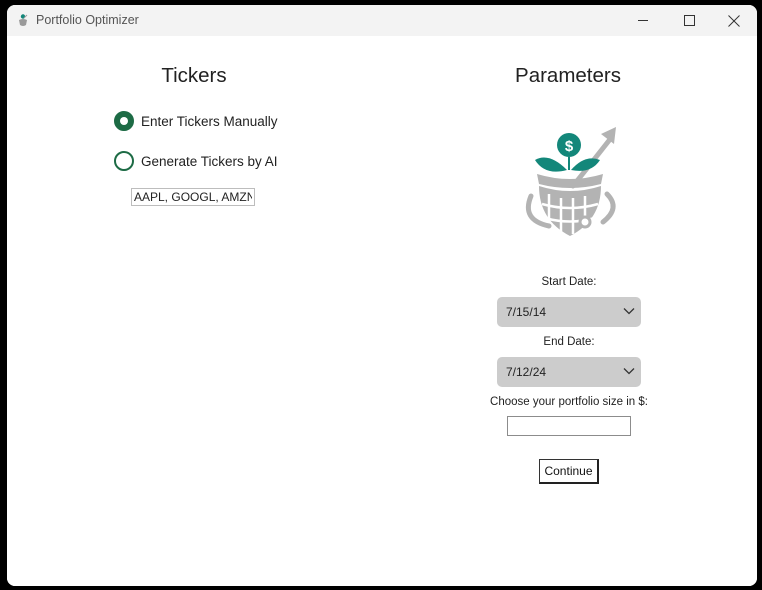 Image resolution: width=762 pixels, height=590 pixels. What do you see at coordinates (382, 20) in the screenshot?
I see `title-bar: Portfolio Optimizer` at bounding box center [382, 20].